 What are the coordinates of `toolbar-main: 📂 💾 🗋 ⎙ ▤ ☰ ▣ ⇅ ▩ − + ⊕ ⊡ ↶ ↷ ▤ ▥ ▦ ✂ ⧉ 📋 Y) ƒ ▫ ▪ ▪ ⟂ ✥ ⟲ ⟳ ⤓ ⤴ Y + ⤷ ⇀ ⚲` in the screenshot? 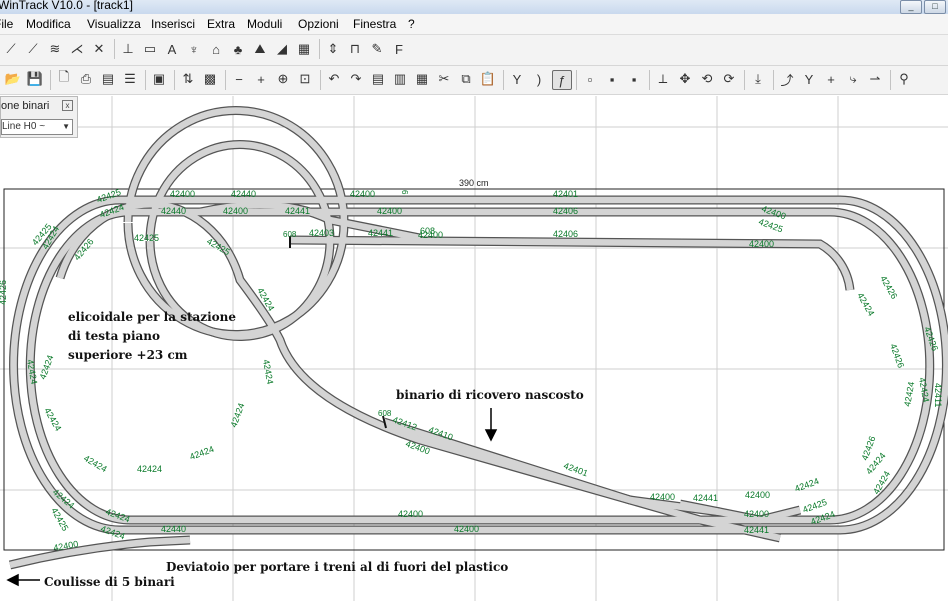 It's located at (474, 80).